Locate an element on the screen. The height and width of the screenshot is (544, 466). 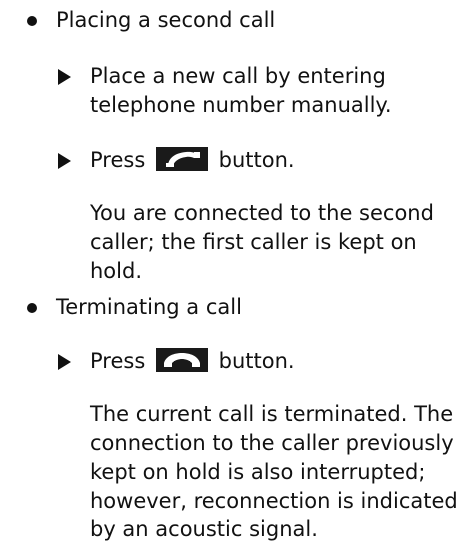
result-line: caller; the first caller is kept on is located at coordinates (253, 242).